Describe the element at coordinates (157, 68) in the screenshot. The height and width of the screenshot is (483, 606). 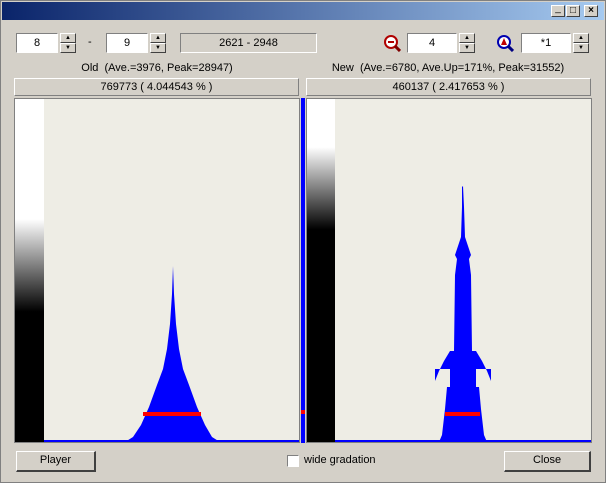
I see `old-panel-title: Old (Ave.=3976, Peak=28947)` at that location.